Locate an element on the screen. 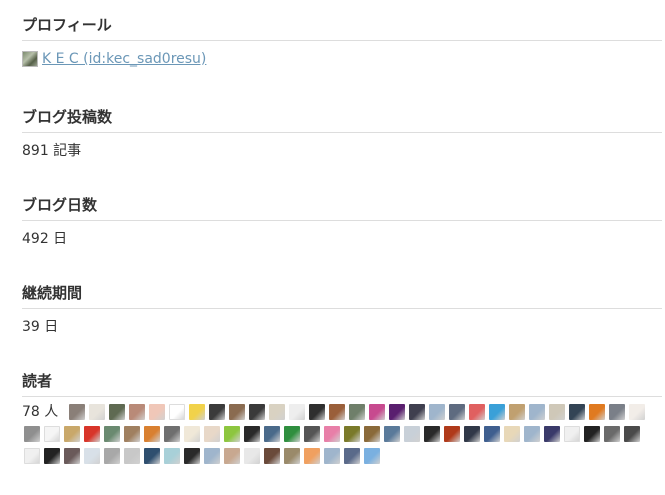 This screenshot has width=665, height=495. posts-value: 891 記事 is located at coordinates (52, 151).